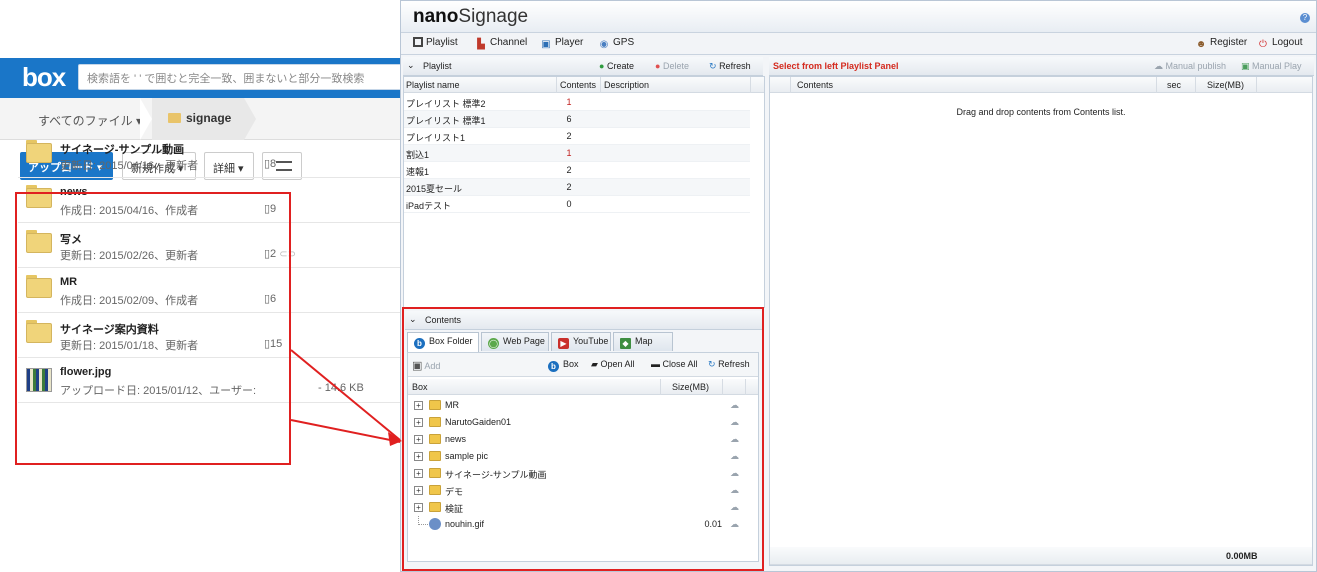  Describe the element at coordinates (1287, 42) in the screenshot. I see `nav-logout-label: Logout` at that location.